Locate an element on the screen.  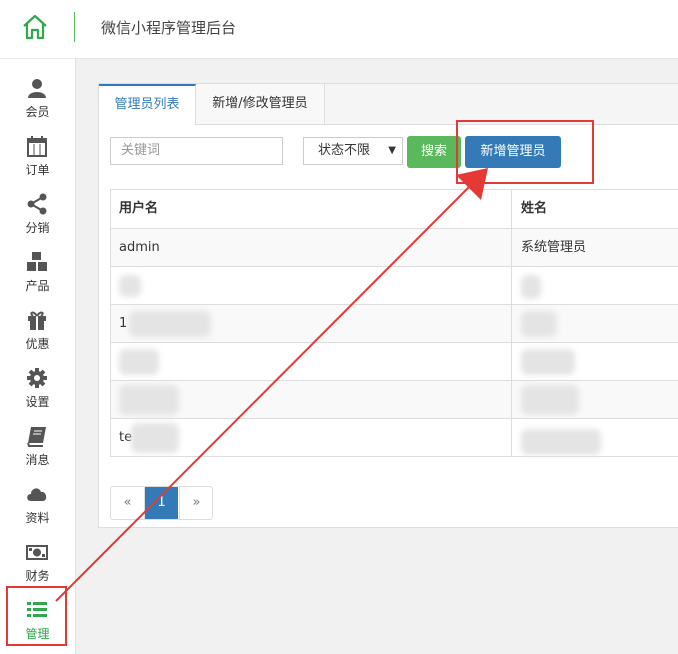
user-icon is located at coordinates (37, 88).